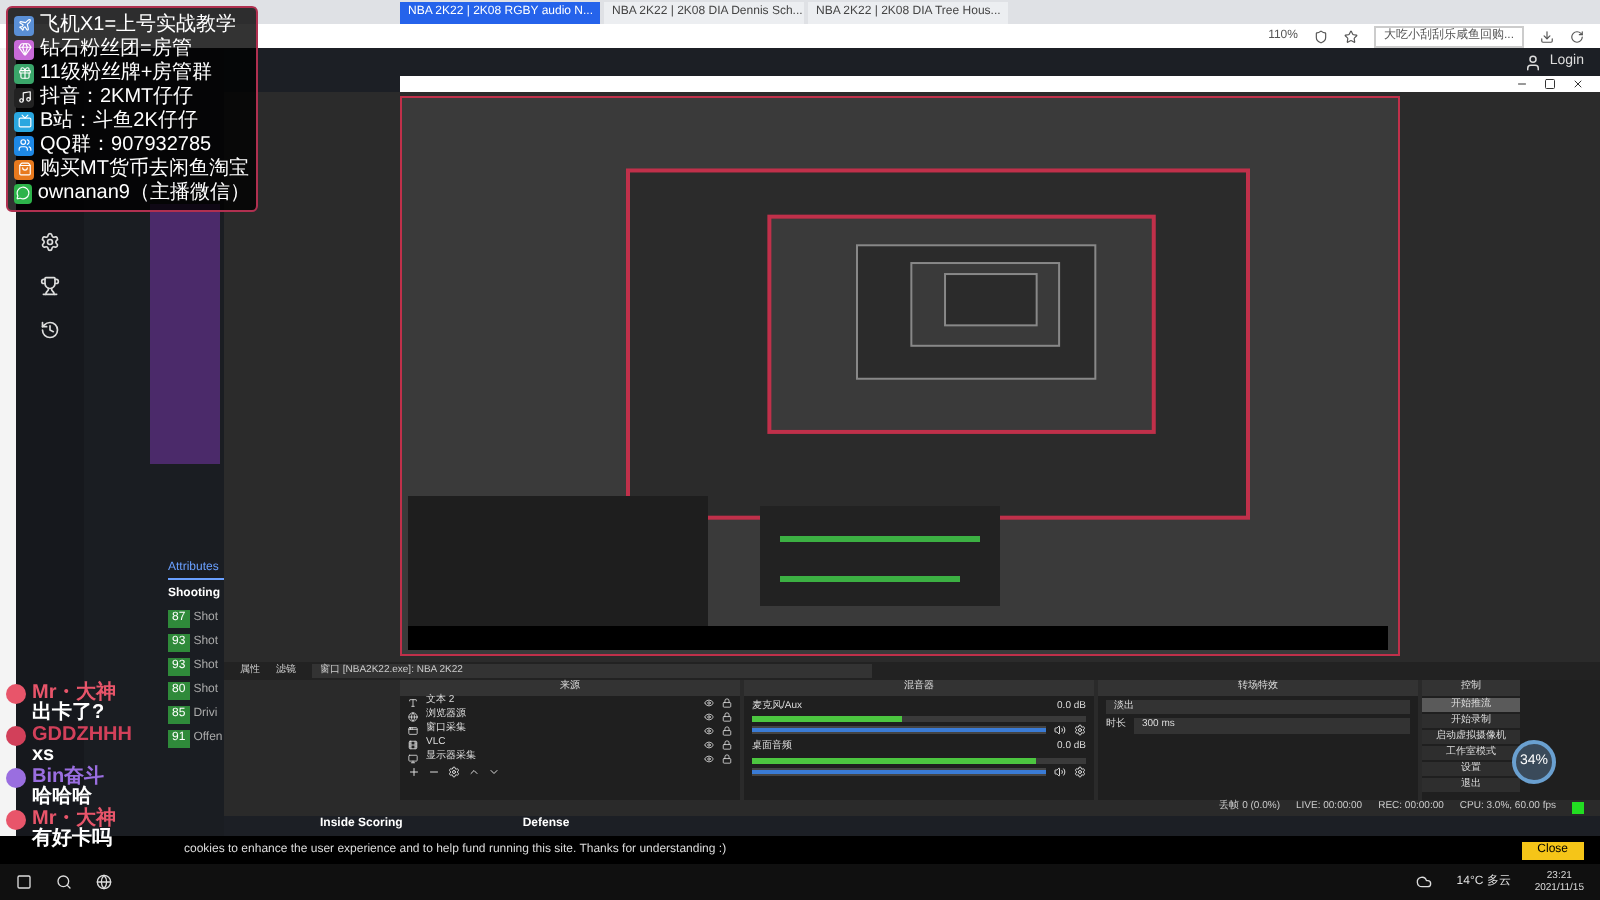  Describe the element at coordinates (1320, 36) in the screenshot. I see `shield-icon` at that location.